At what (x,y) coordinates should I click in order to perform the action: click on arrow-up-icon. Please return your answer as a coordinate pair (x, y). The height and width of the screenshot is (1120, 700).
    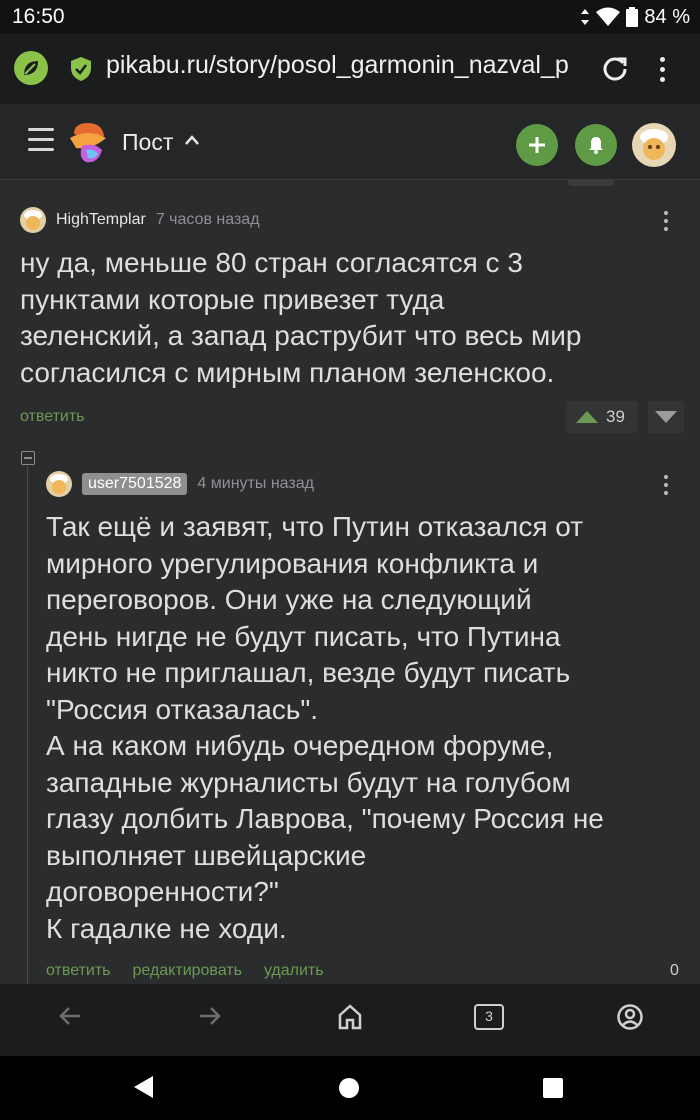
    Looking at the image, I should click on (587, 417).